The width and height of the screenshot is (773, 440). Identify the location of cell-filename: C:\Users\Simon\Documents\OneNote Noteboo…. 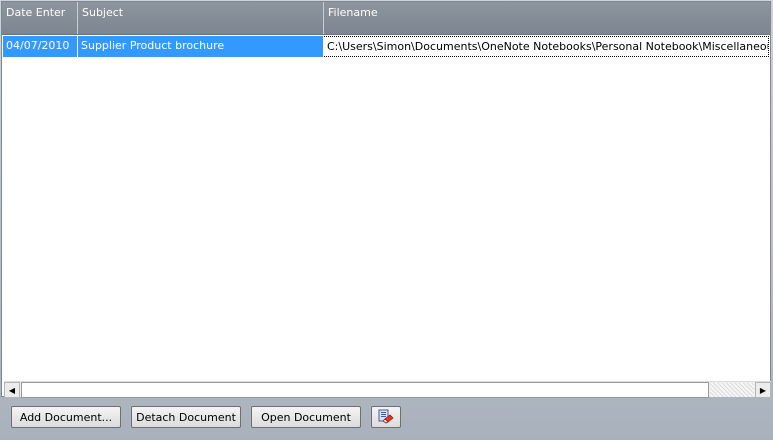
(546, 46).